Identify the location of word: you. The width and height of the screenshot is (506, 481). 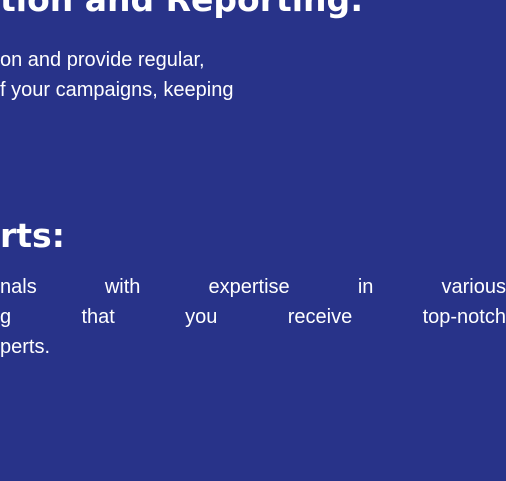
(201, 317).